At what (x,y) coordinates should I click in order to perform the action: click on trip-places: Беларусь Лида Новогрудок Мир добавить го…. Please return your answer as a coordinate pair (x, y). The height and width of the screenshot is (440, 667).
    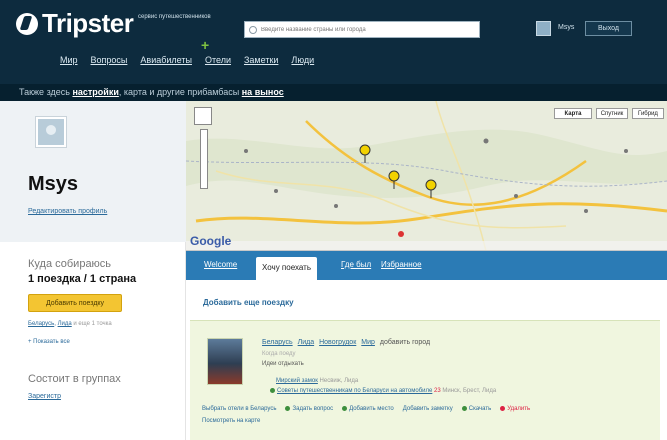
    Looking at the image, I should click on (346, 342).